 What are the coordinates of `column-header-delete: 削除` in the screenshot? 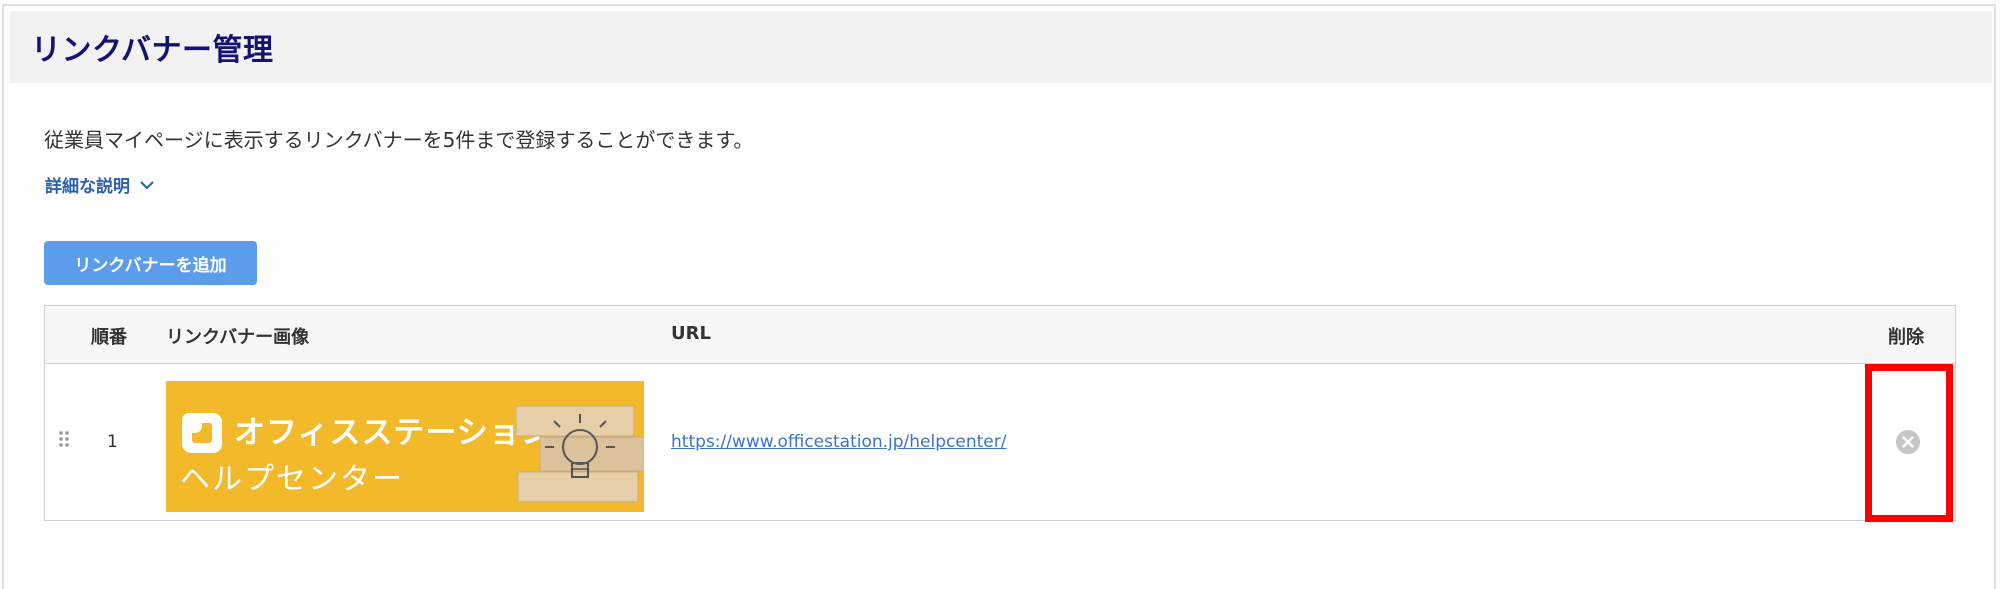 It's located at (1906, 337).